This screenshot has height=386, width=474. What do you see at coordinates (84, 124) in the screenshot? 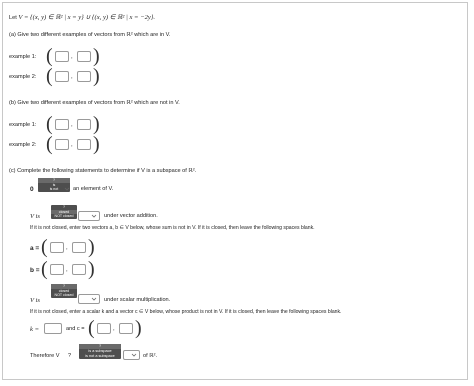
I see `part-b-example-1-y-input` at bounding box center [84, 124].